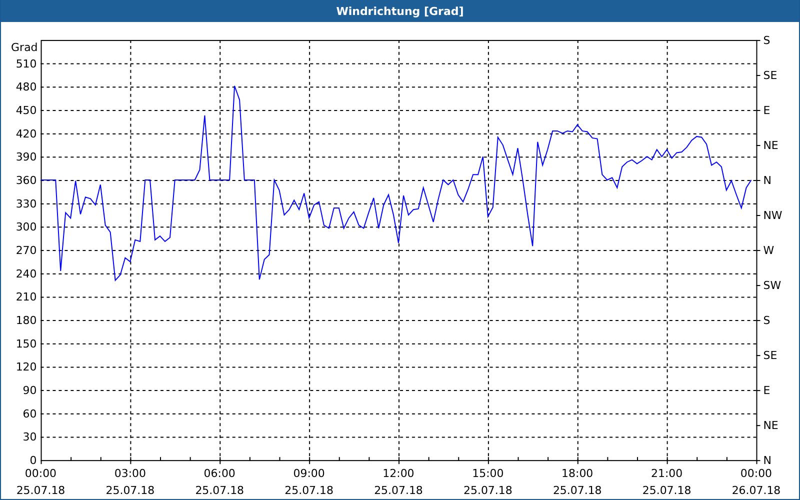 The height and width of the screenshot is (500, 800). Describe the element at coordinates (309, 482) in the screenshot. I see `x-tick-label: 09:00 25.07.18` at that location.